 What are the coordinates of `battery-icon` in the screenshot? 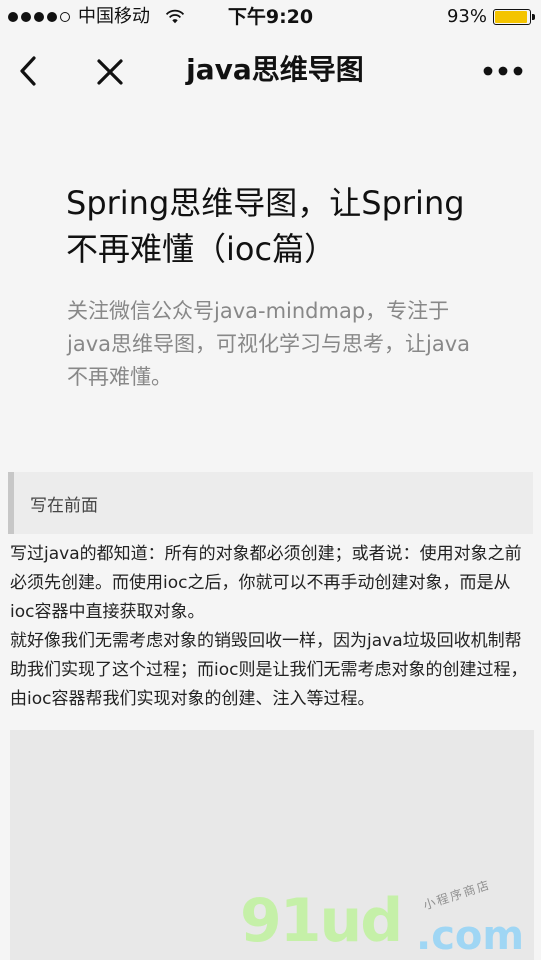 It's located at (514, 16).